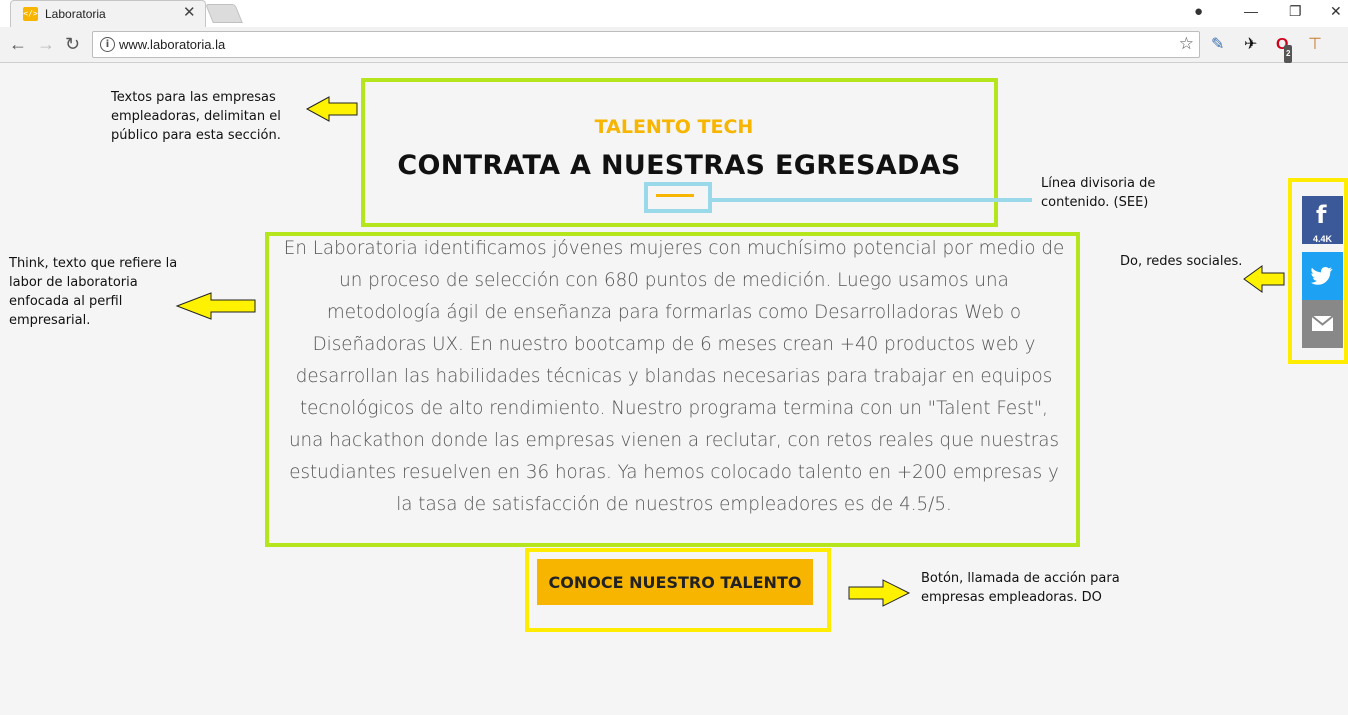 The width and height of the screenshot is (1348, 715). What do you see at coordinates (1198, 11) in the screenshot?
I see `profile-icon: ●` at bounding box center [1198, 11].